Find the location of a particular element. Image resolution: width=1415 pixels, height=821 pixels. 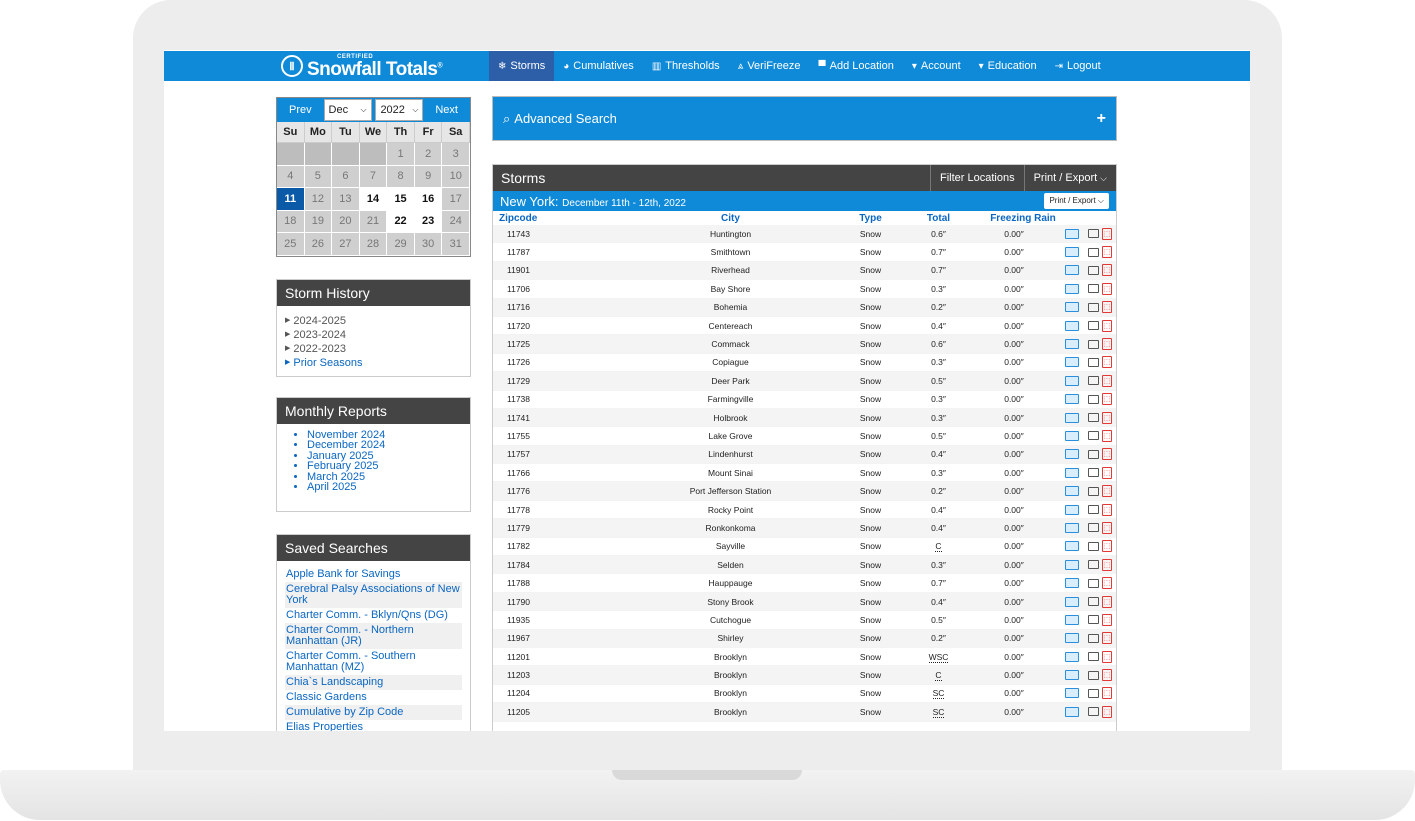

nav-logout: ⇥ Logout is located at coordinates (1078, 66).